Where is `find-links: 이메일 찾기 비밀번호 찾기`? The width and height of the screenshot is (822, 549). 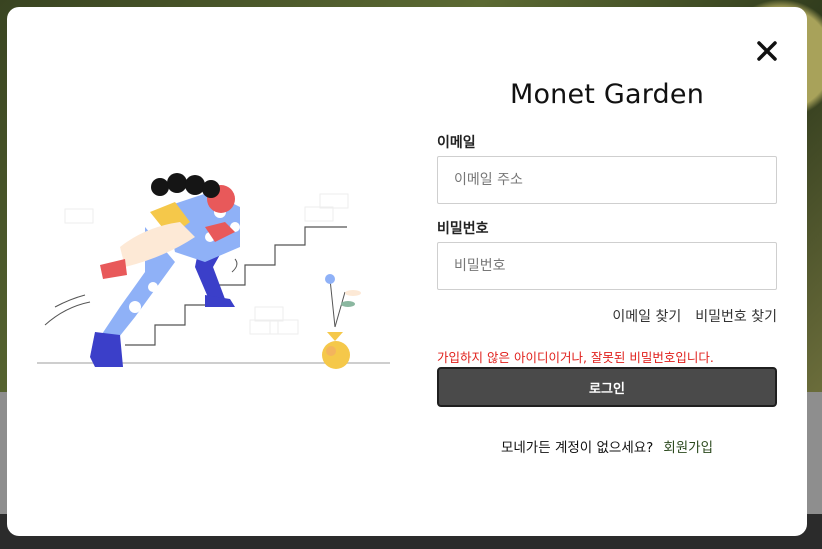 find-links: 이메일 찾기 비밀번호 찾기 is located at coordinates (607, 316).